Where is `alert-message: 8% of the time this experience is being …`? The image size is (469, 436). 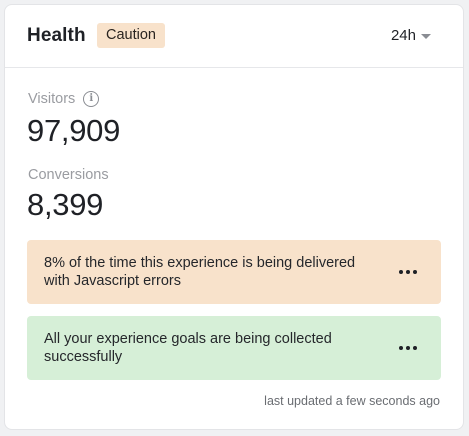 alert-message: 8% of the time this experience is being … is located at coordinates (200, 272).